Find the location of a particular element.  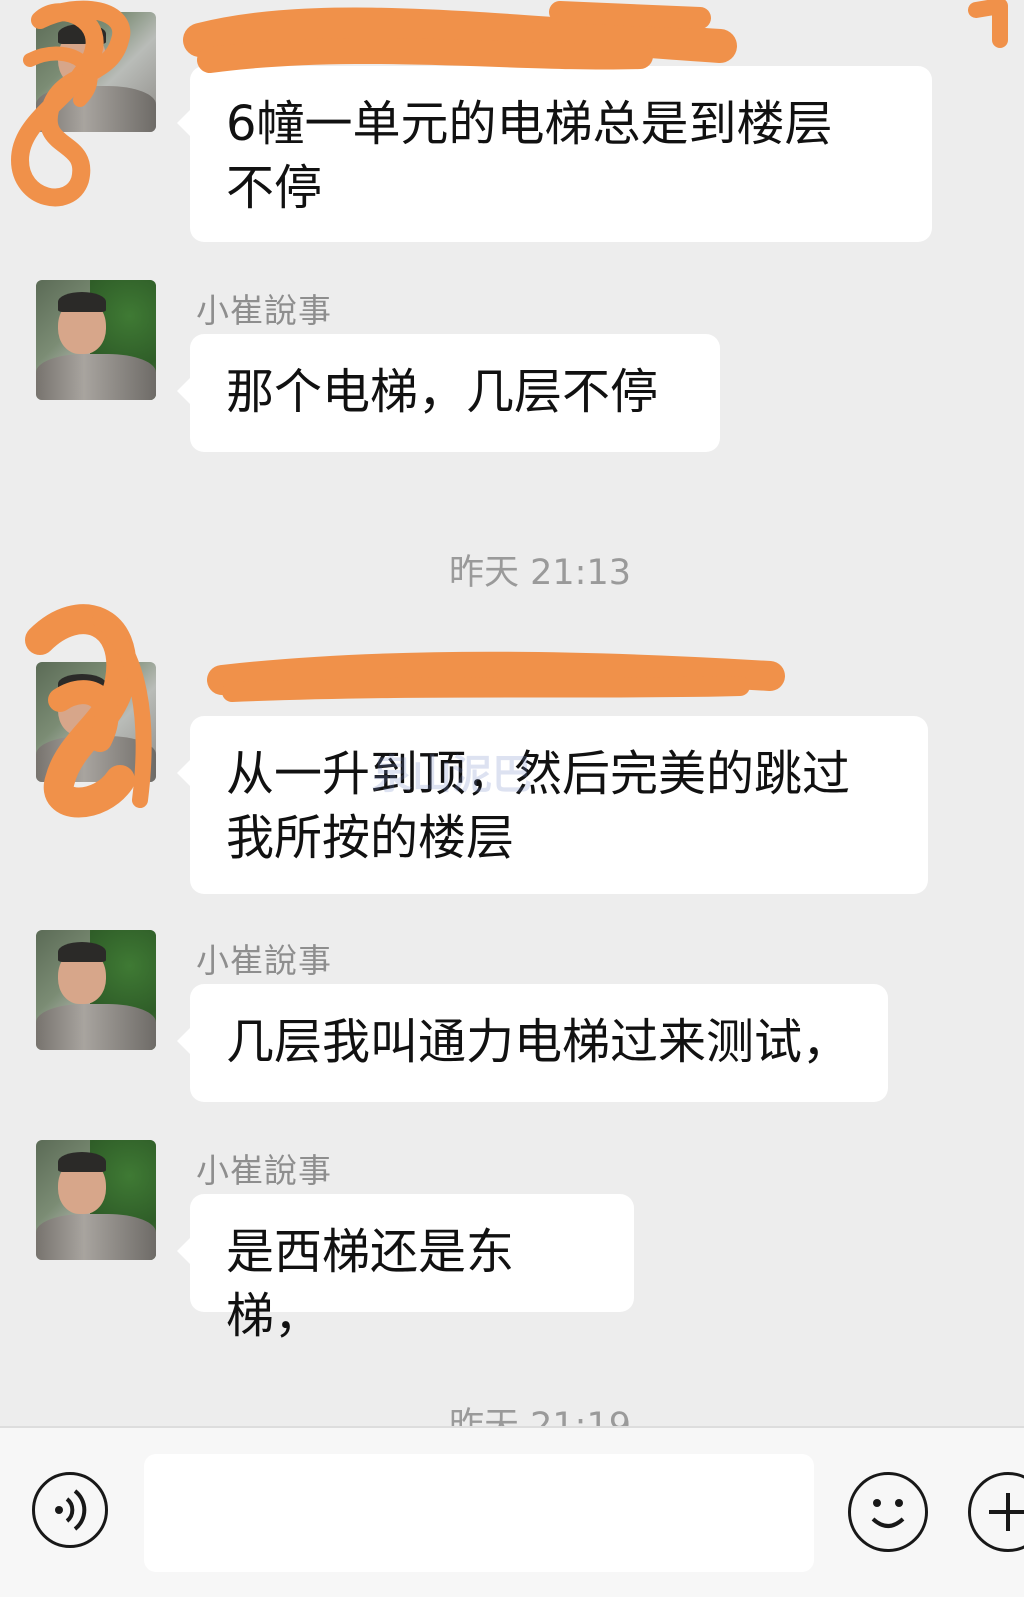

voice-icon is located at coordinates (71, 1510).